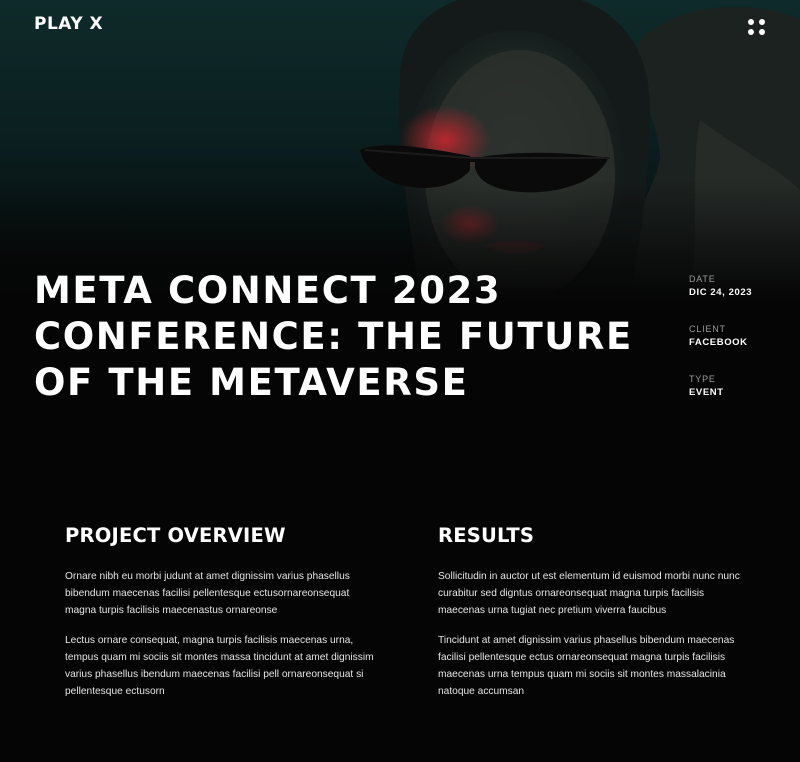 This screenshot has height=762, width=800. I want to click on meta-type: TYPE EVENT, so click(739, 397).